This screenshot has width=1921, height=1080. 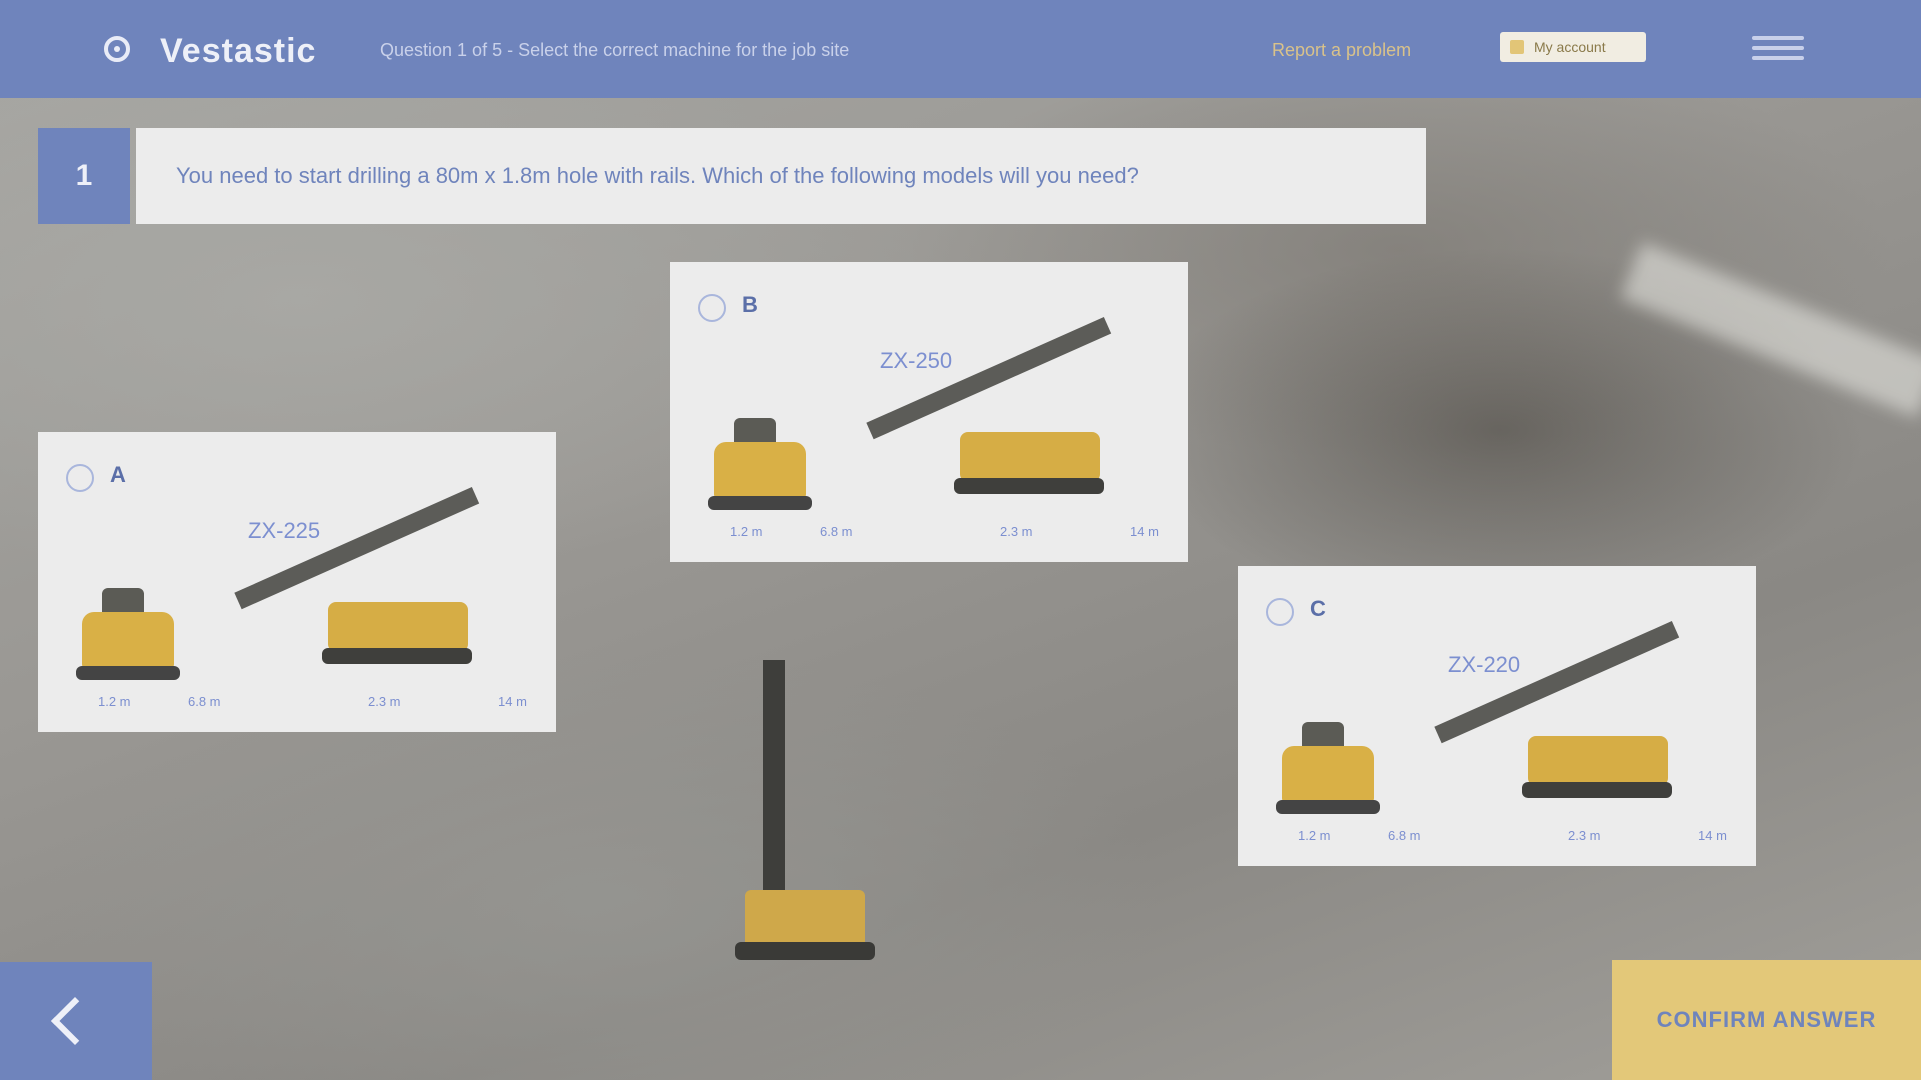 I want to click on logo-icon, so click(x=117, y=49).